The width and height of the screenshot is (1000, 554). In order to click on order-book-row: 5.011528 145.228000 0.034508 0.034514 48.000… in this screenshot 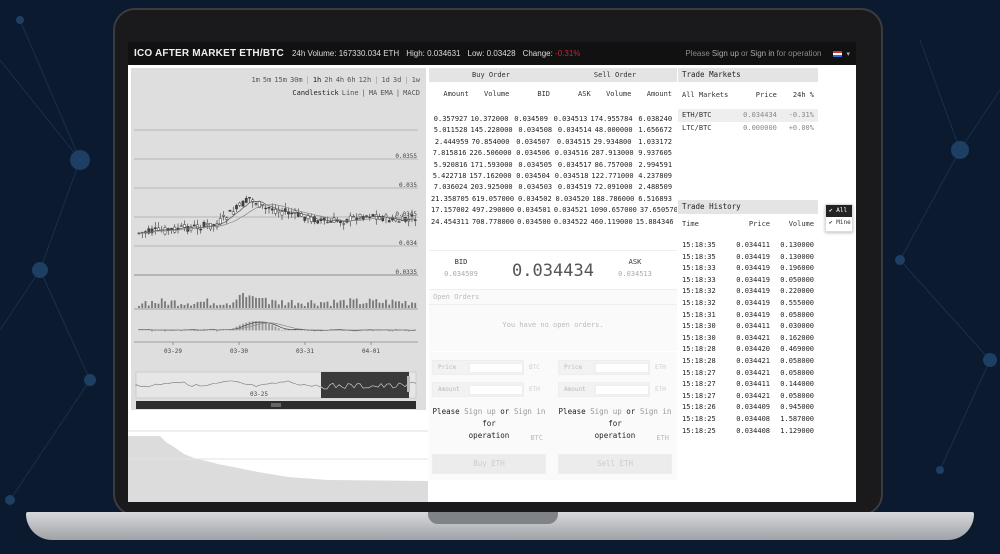, I will do `click(553, 130)`.